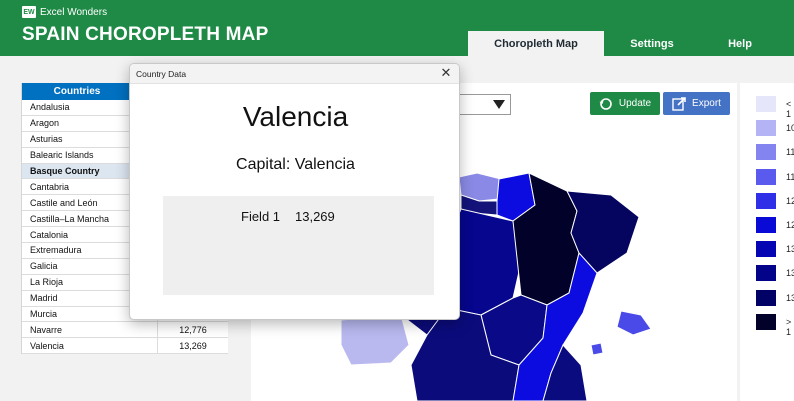 This screenshot has width=794, height=401. I want to click on tab-choropleth-map: Choropleth Map, so click(536, 43).